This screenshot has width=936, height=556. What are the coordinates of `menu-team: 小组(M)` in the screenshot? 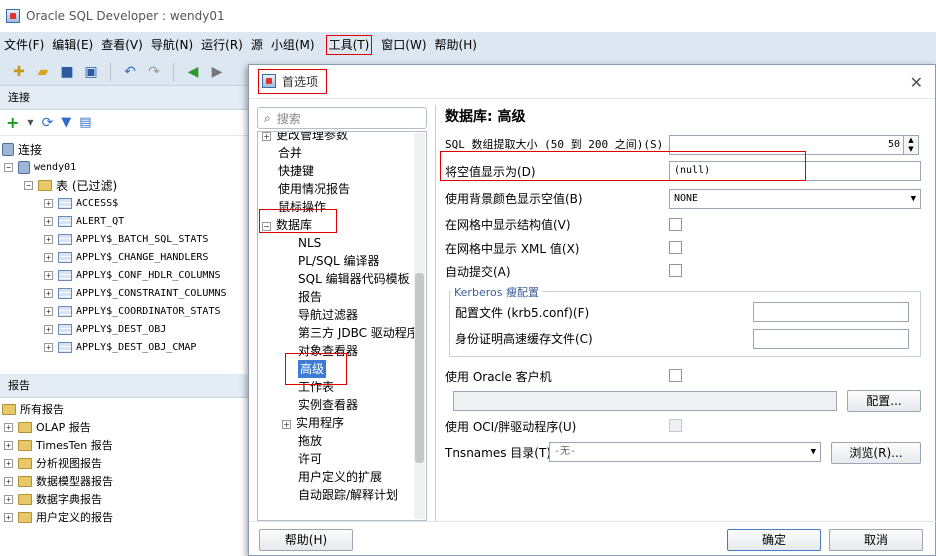 It's located at (297, 45).